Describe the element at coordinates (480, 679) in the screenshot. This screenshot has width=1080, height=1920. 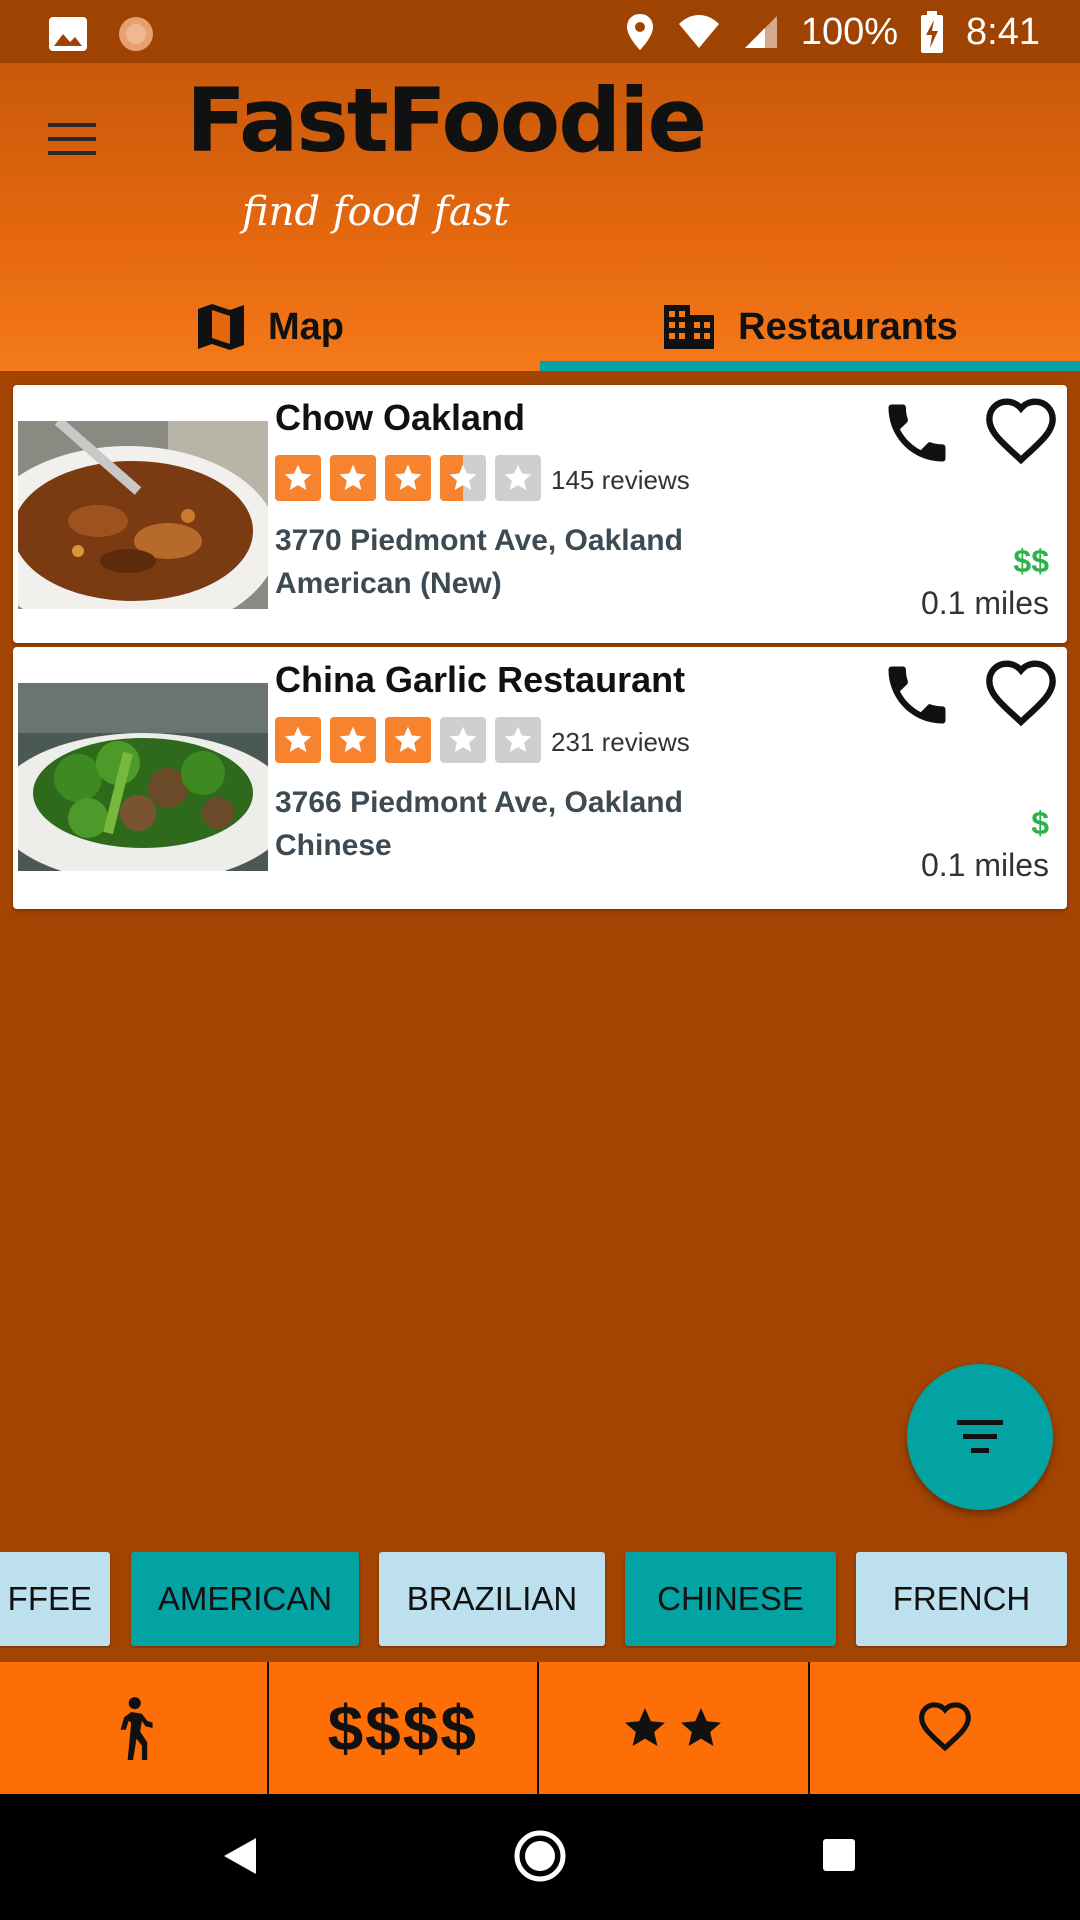
I see `restaurant-name: China Garlic Restaurant` at that location.